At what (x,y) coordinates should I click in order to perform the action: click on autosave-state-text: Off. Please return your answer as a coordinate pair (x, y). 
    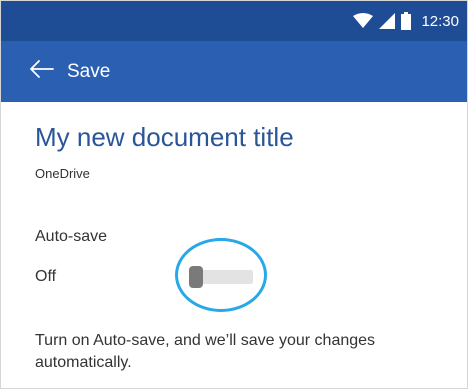
    Looking at the image, I should click on (46, 276).